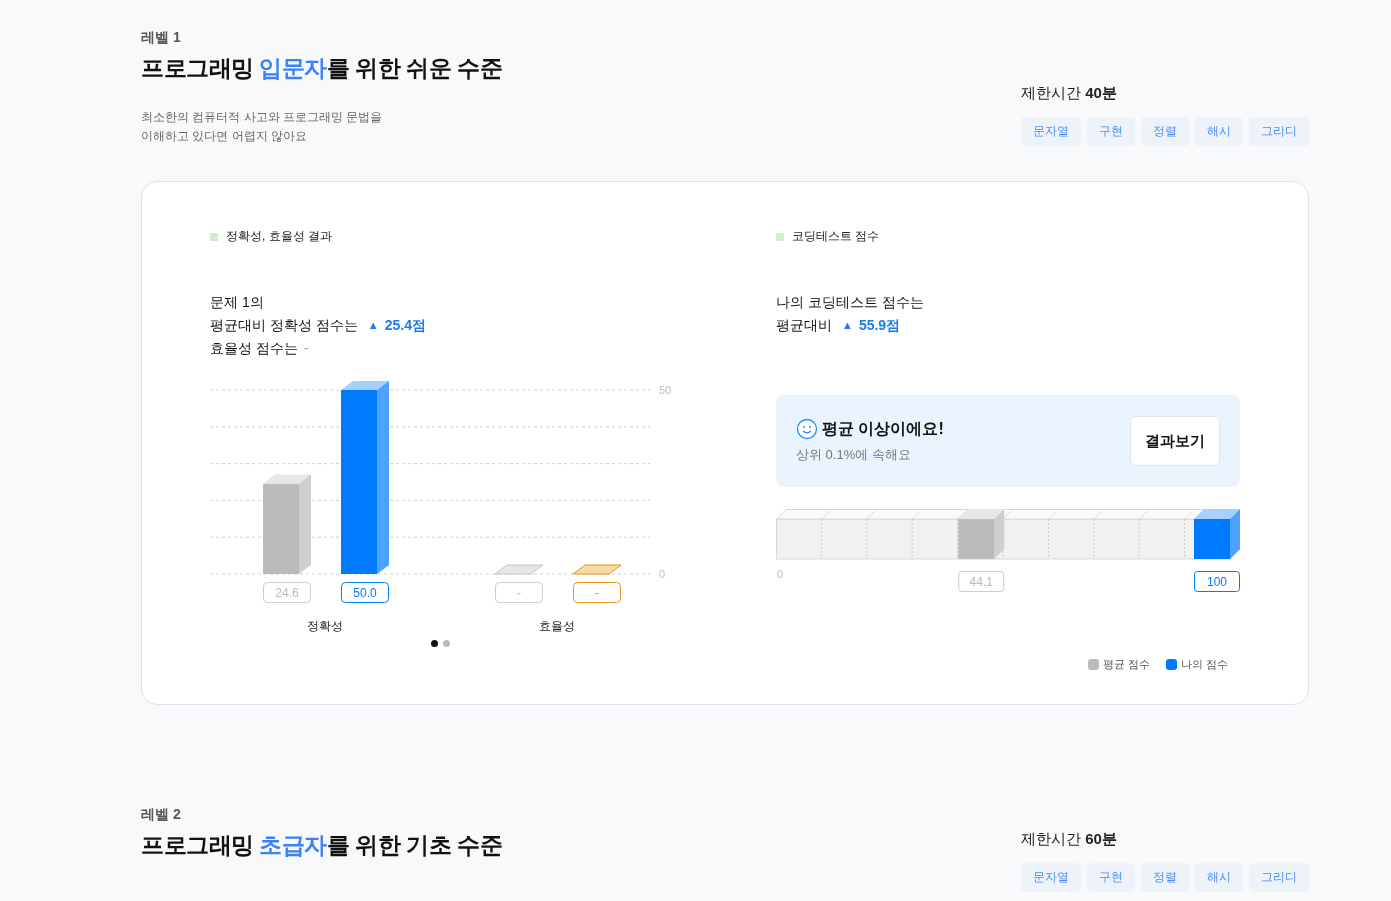 This screenshot has width=1391, height=901. Describe the element at coordinates (262, 127) in the screenshot. I see `level-description: 최소한의 컴퓨터적 사고와 프로그래밍 문법을 이해하고 있다면 어렵지 않아요` at that location.